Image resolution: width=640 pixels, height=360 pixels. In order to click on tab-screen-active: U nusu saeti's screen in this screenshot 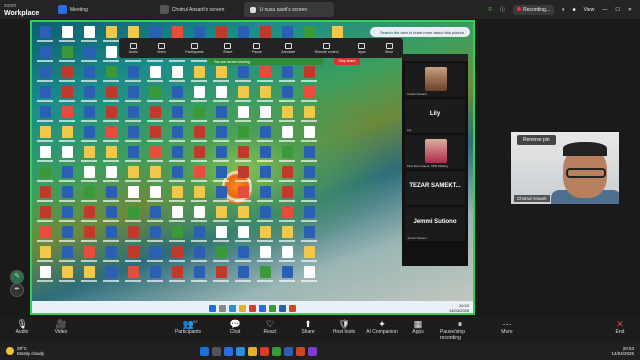, I will do `click(289, 9)`.